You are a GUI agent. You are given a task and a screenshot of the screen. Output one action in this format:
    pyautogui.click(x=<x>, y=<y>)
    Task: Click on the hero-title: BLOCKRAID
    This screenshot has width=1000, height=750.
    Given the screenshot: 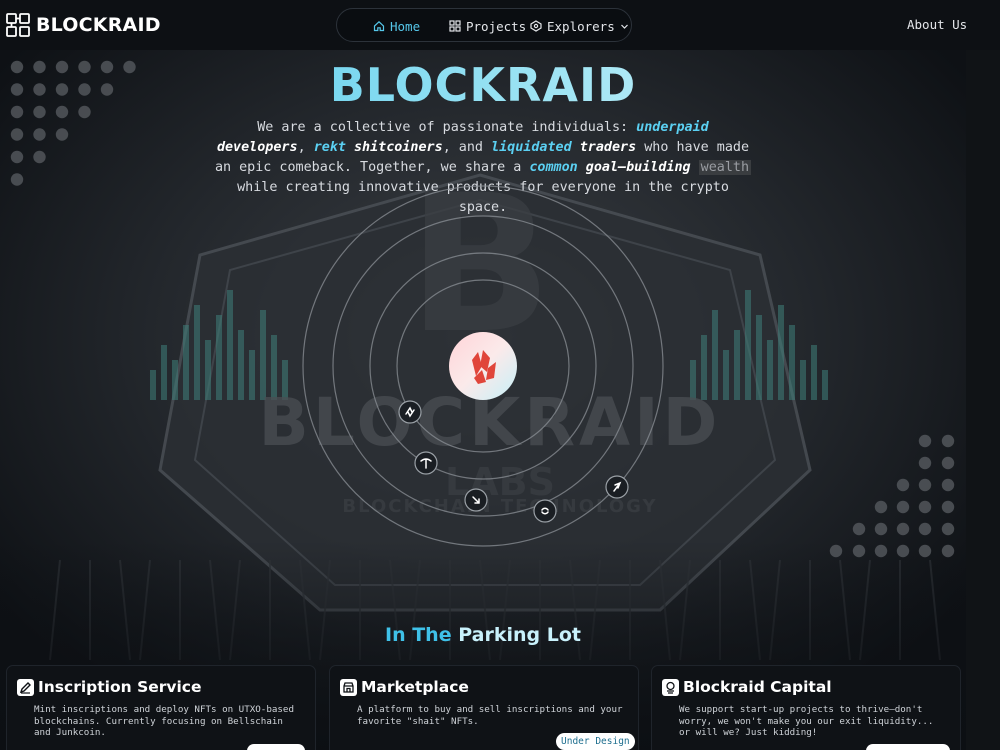 What is the action you would take?
    pyautogui.click(x=483, y=85)
    